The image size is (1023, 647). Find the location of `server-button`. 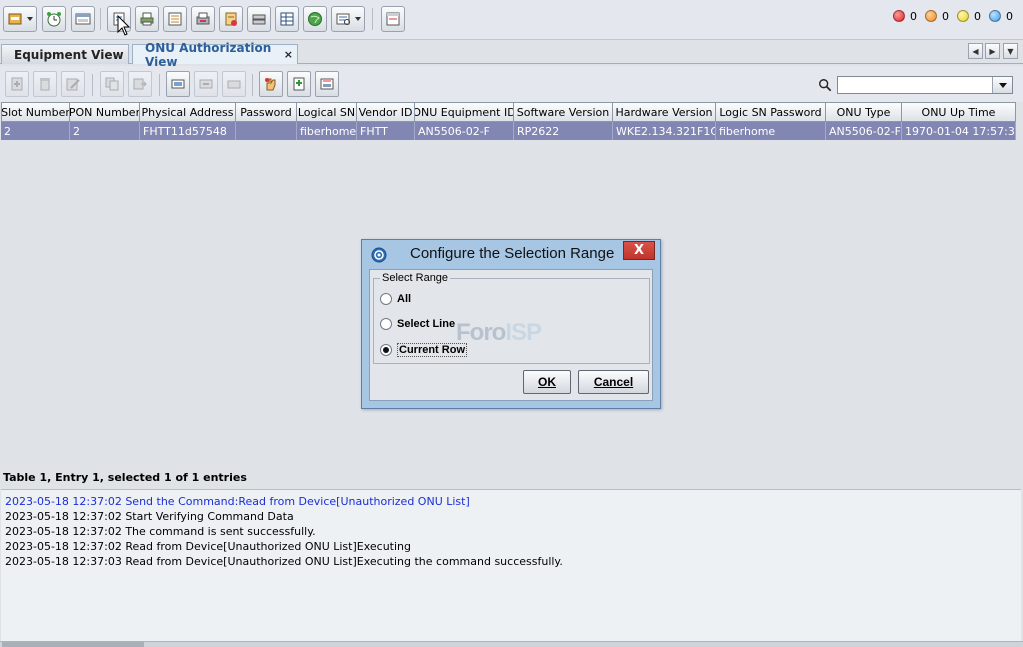

server-button is located at coordinates (259, 19).